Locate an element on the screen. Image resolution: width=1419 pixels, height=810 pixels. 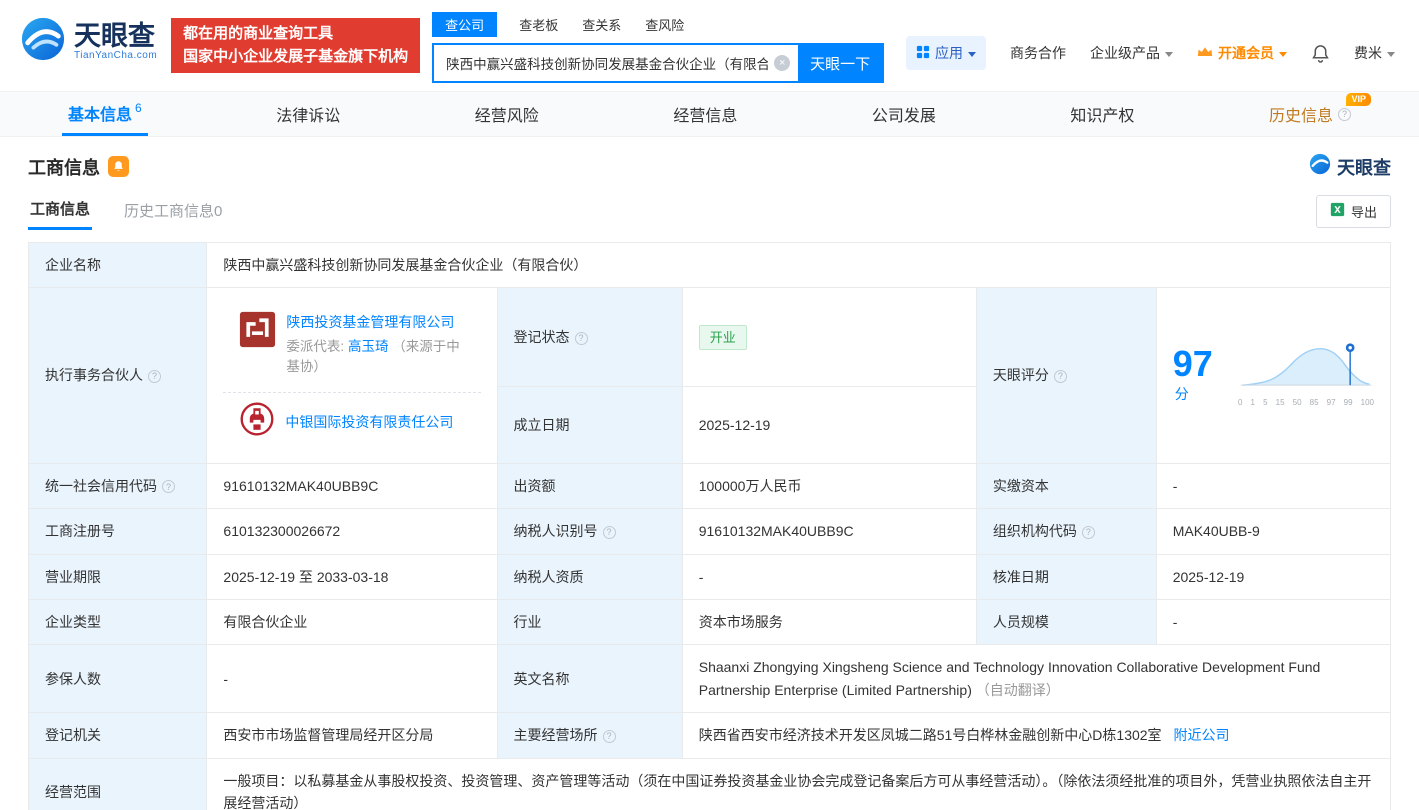
search-tab-company: 查公司 is located at coordinates (465, 24).